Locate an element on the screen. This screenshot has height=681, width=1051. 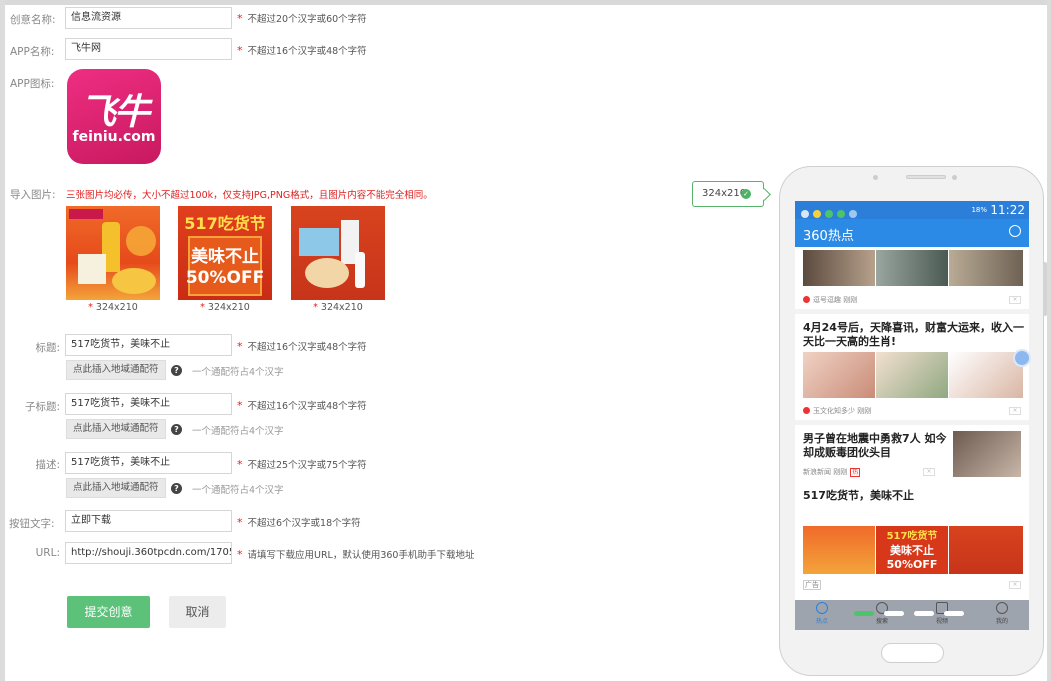
button-text-hint-text: 不超过6个汉字或18个字符 is located at coordinates (304, 523).